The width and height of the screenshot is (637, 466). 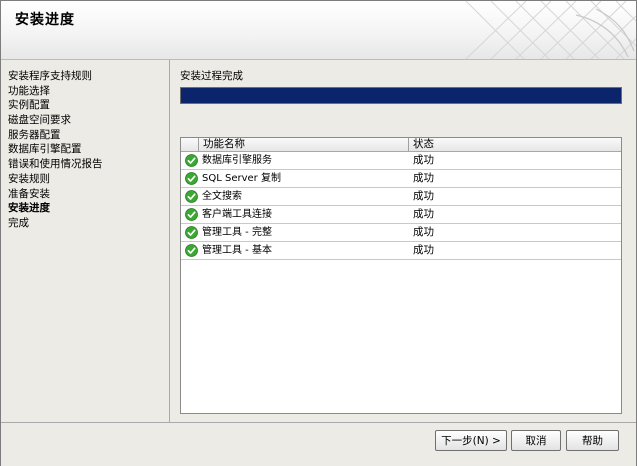 What do you see at coordinates (88, 208) in the screenshot?
I see `sidebar-step: 安装进度` at bounding box center [88, 208].